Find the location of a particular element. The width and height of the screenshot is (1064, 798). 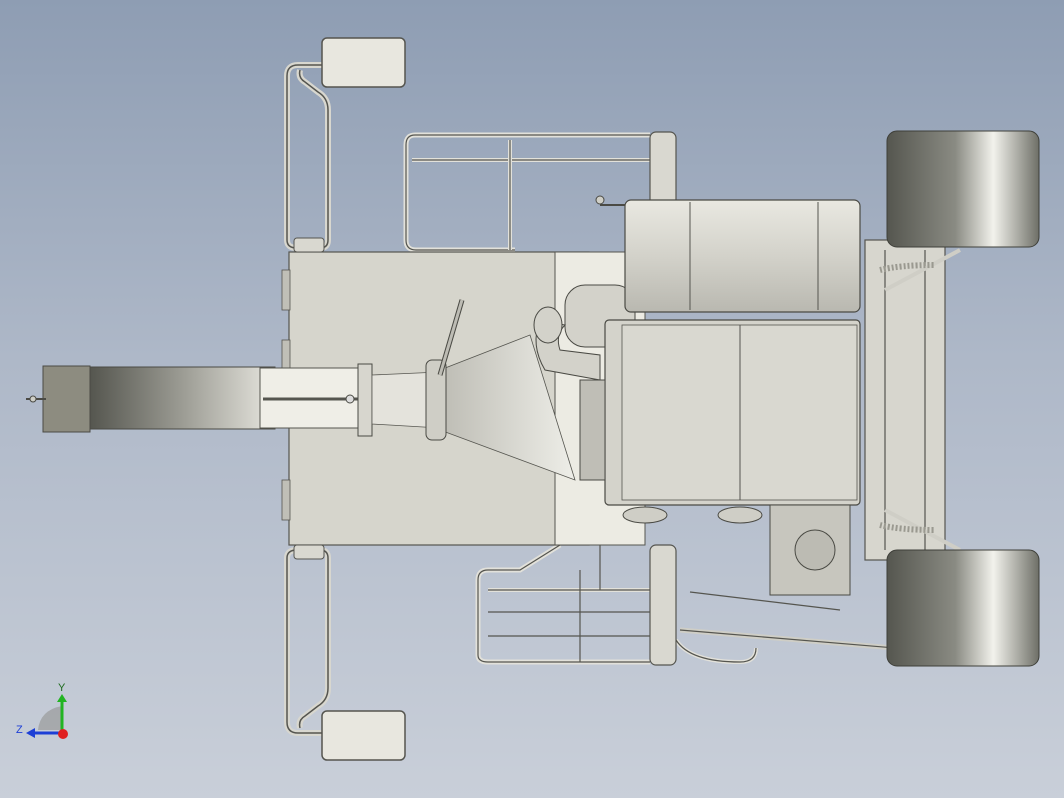

boom-arm is located at coordinates (223, 400).